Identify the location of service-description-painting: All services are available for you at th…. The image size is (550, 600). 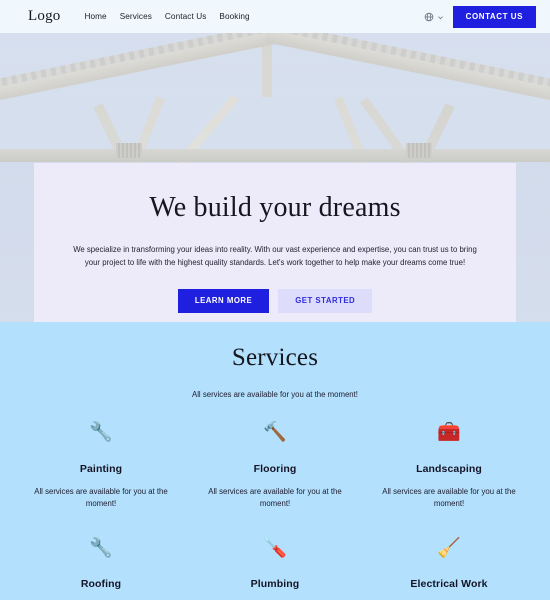
(101, 497).